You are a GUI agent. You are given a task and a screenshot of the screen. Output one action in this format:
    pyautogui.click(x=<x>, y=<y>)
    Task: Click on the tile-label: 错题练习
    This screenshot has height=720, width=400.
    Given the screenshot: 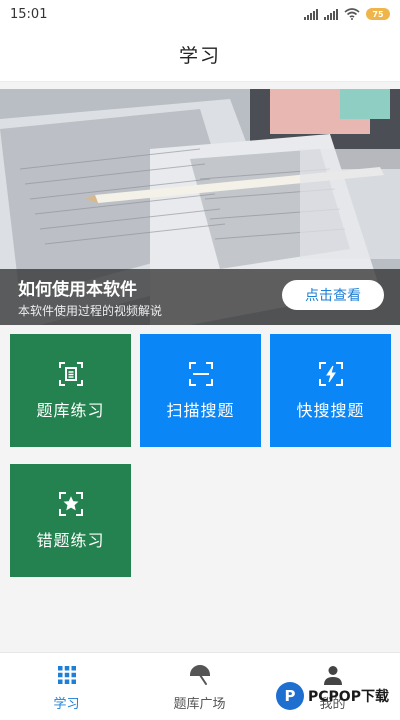 What is the action you would take?
    pyautogui.click(x=70, y=540)
    